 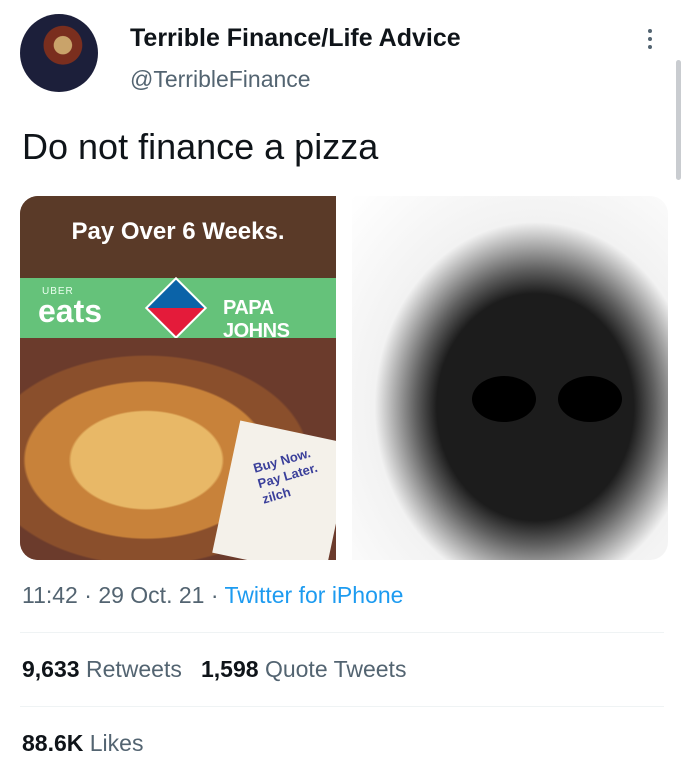 What do you see at coordinates (313, 595) in the screenshot?
I see `source-link: Twitter for iPhone` at bounding box center [313, 595].